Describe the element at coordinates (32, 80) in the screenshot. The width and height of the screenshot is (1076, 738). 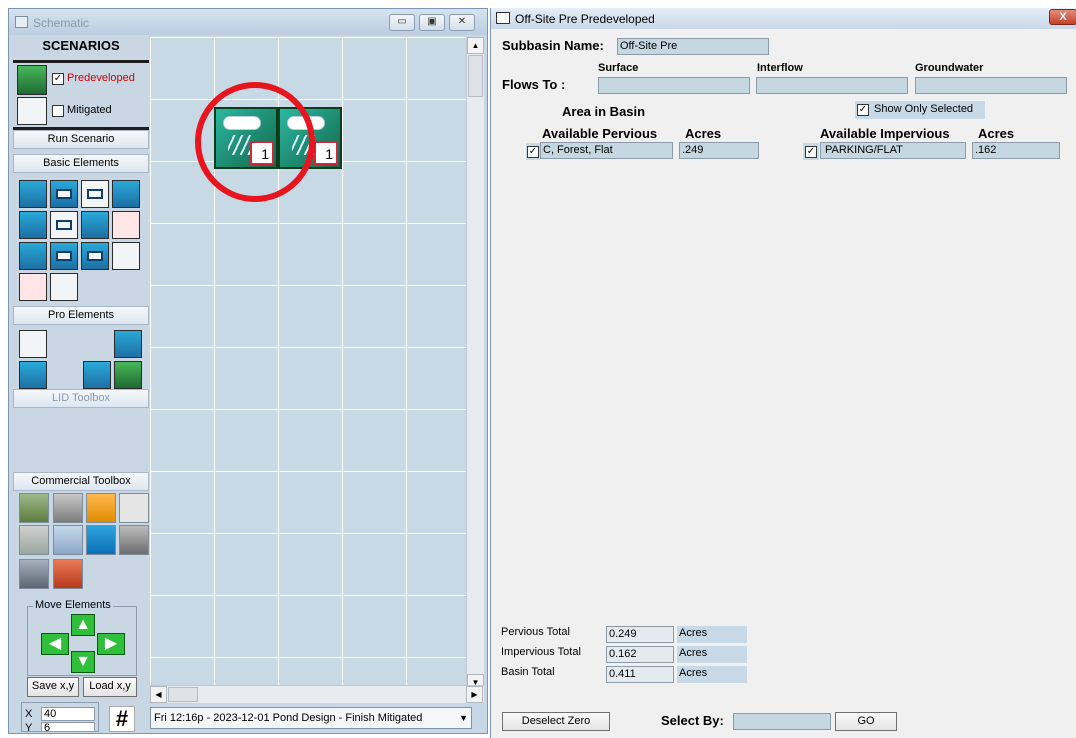
I see `predeveloped-scenario-icon` at that location.